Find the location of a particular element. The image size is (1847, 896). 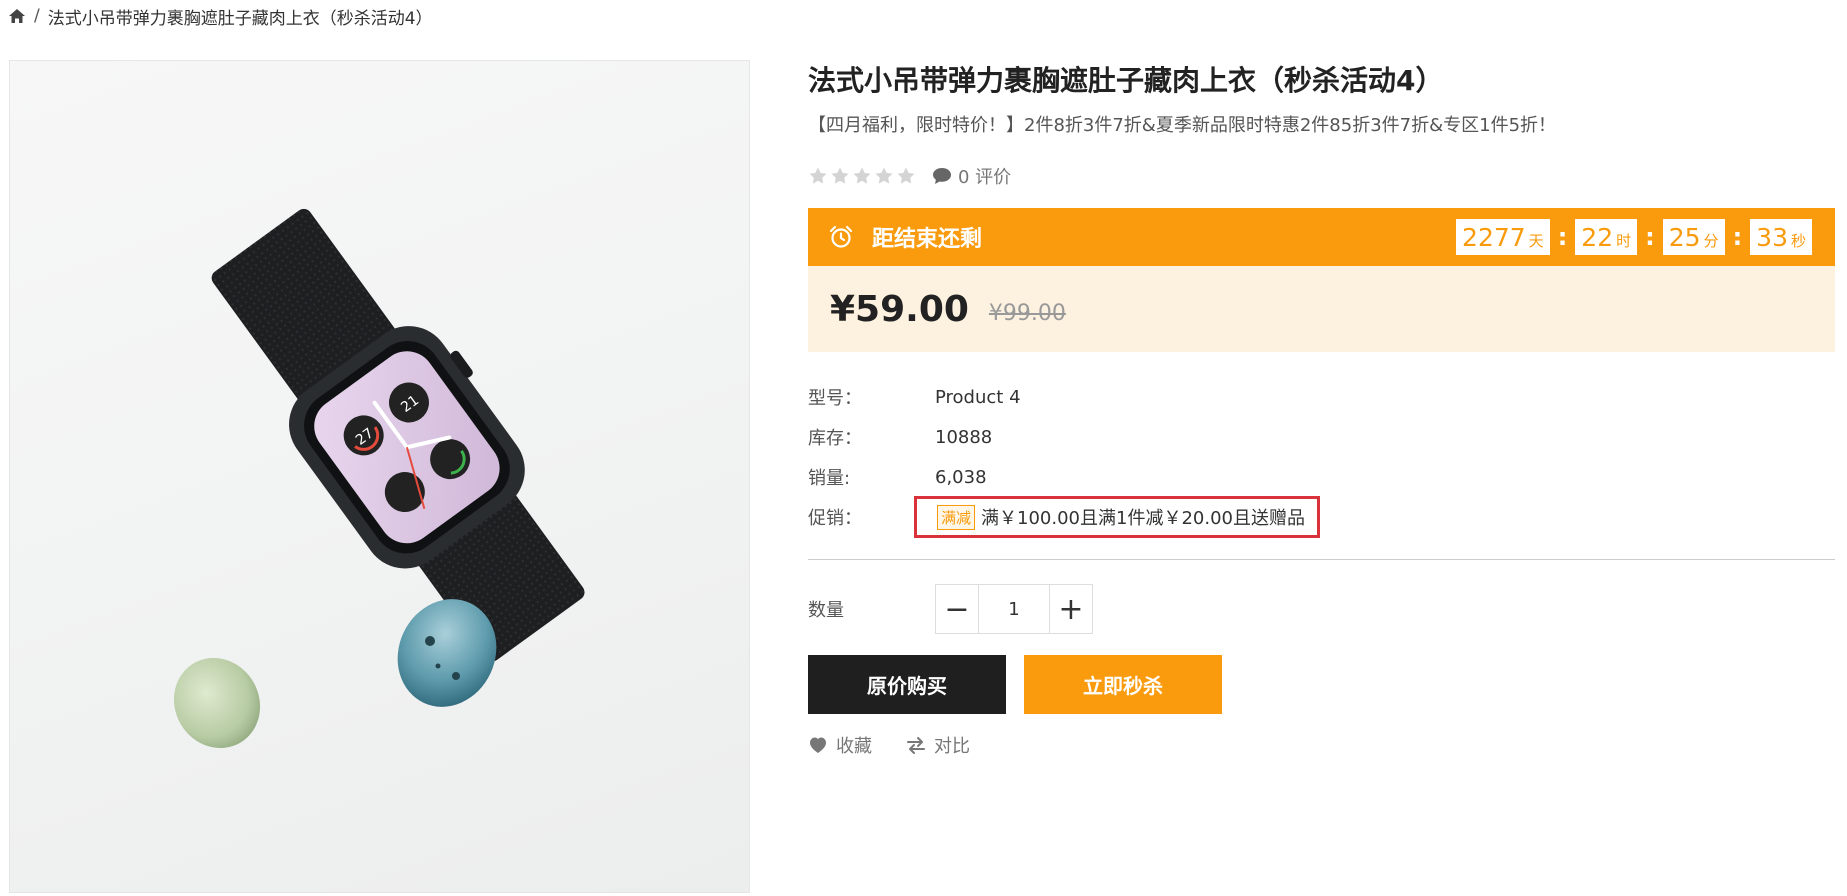

quantity-input is located at coordinates (1014, 609).